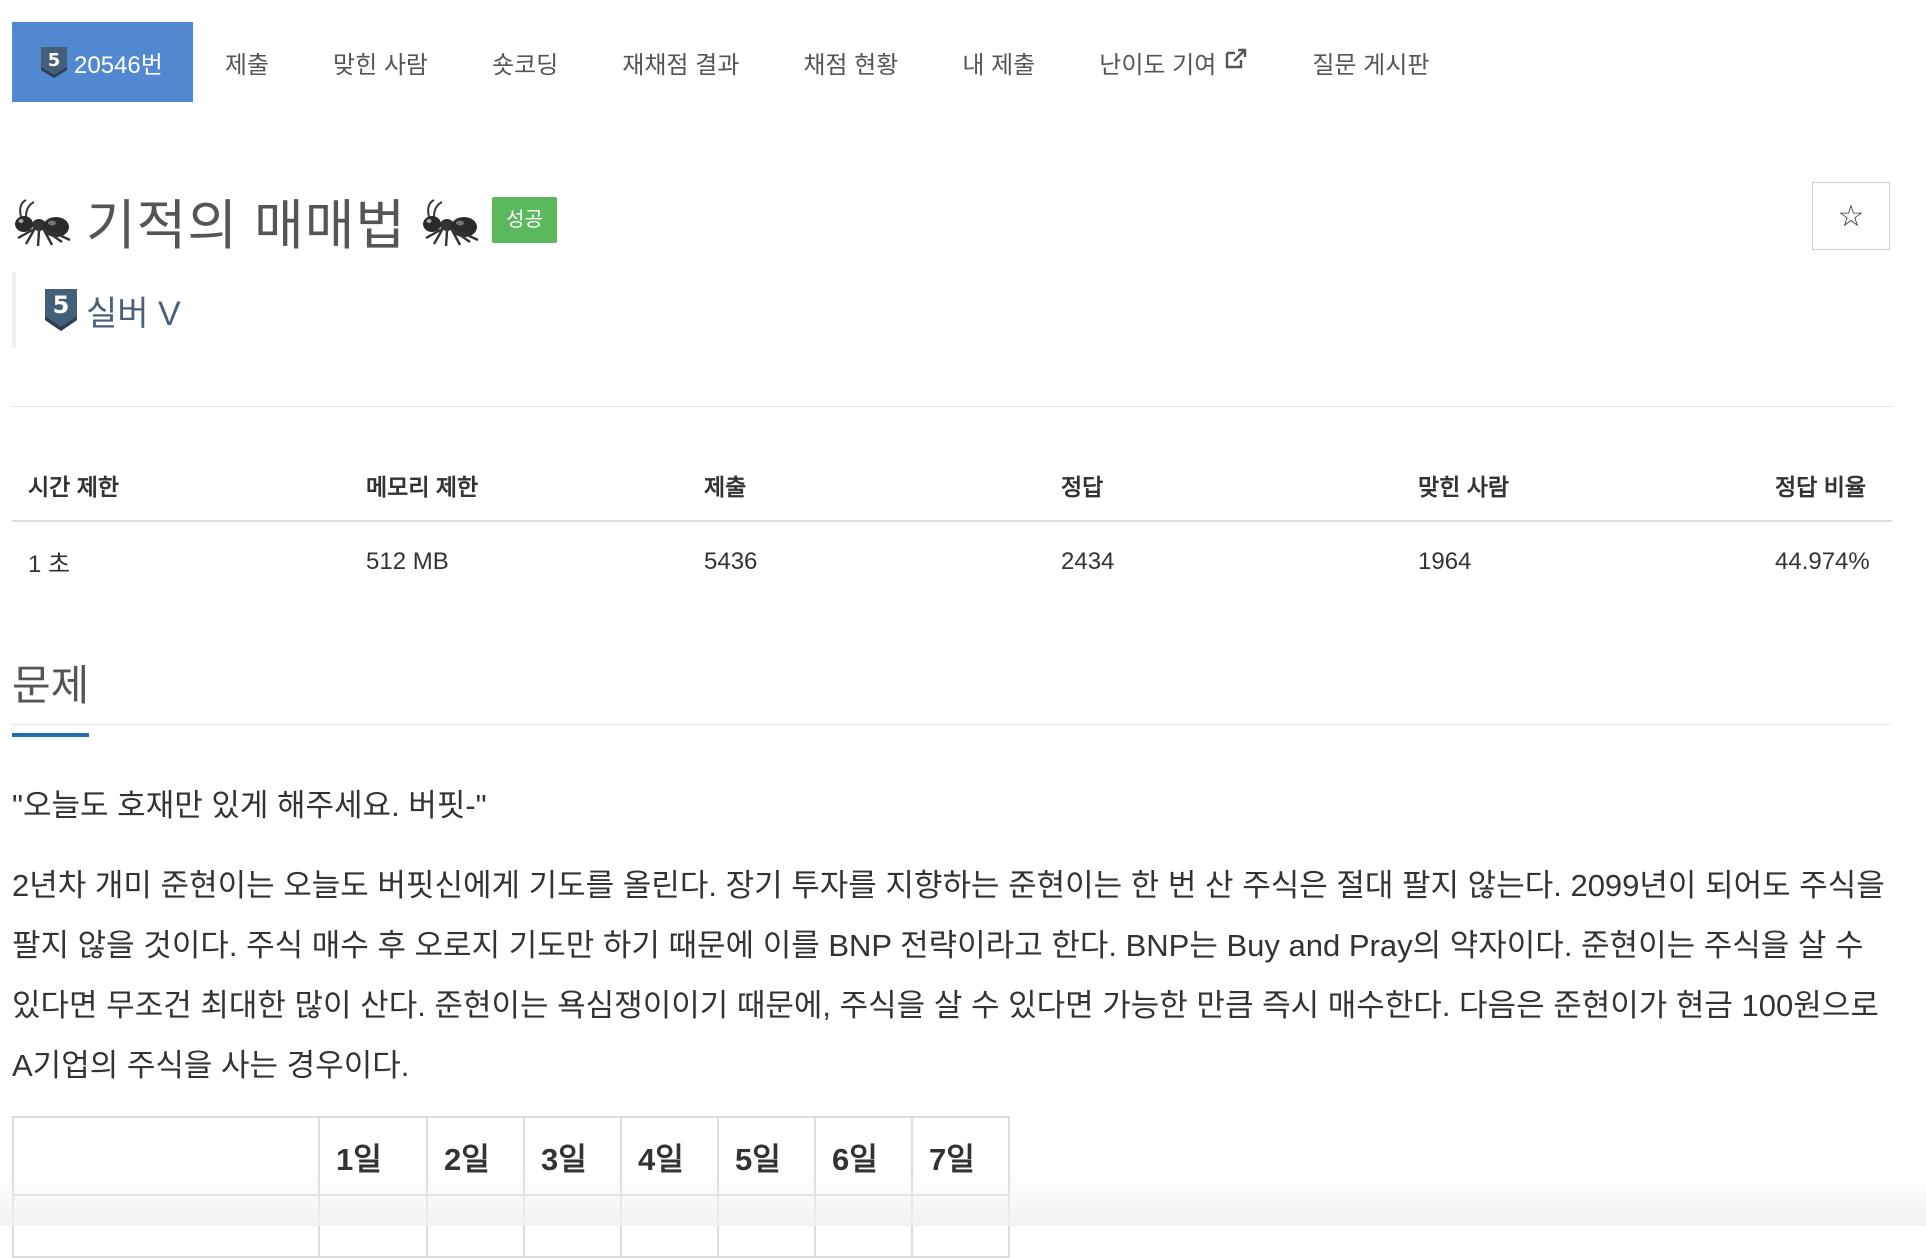 This screenshot has height=1258, width=1926. Describe the element at coordinates (866, 489) in the screenshot. I see `header-submissions: 제출` at that location.